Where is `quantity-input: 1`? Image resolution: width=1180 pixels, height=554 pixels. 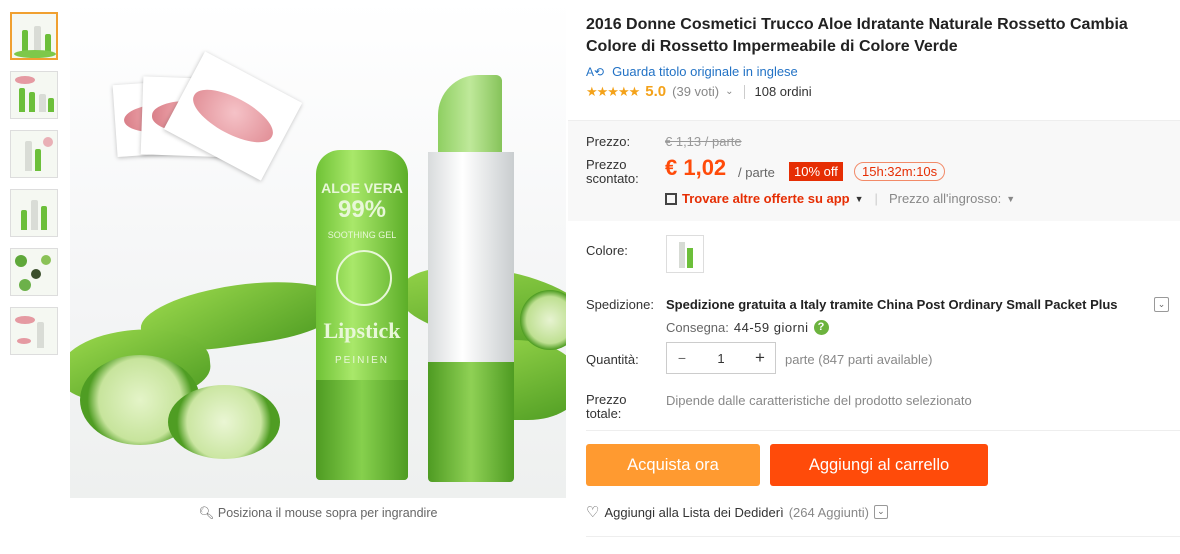 quantity-input: 1 is located at coordinates (721, 358).